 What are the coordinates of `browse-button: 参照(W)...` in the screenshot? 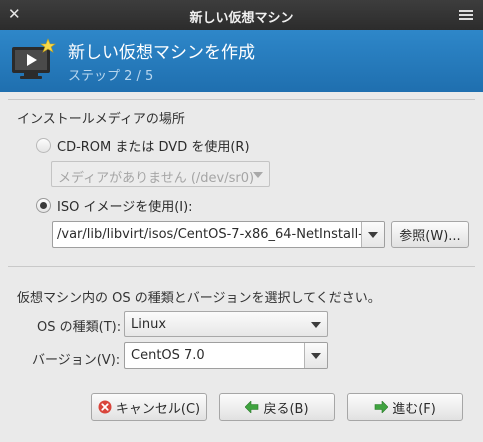 It's located at (430, 234).